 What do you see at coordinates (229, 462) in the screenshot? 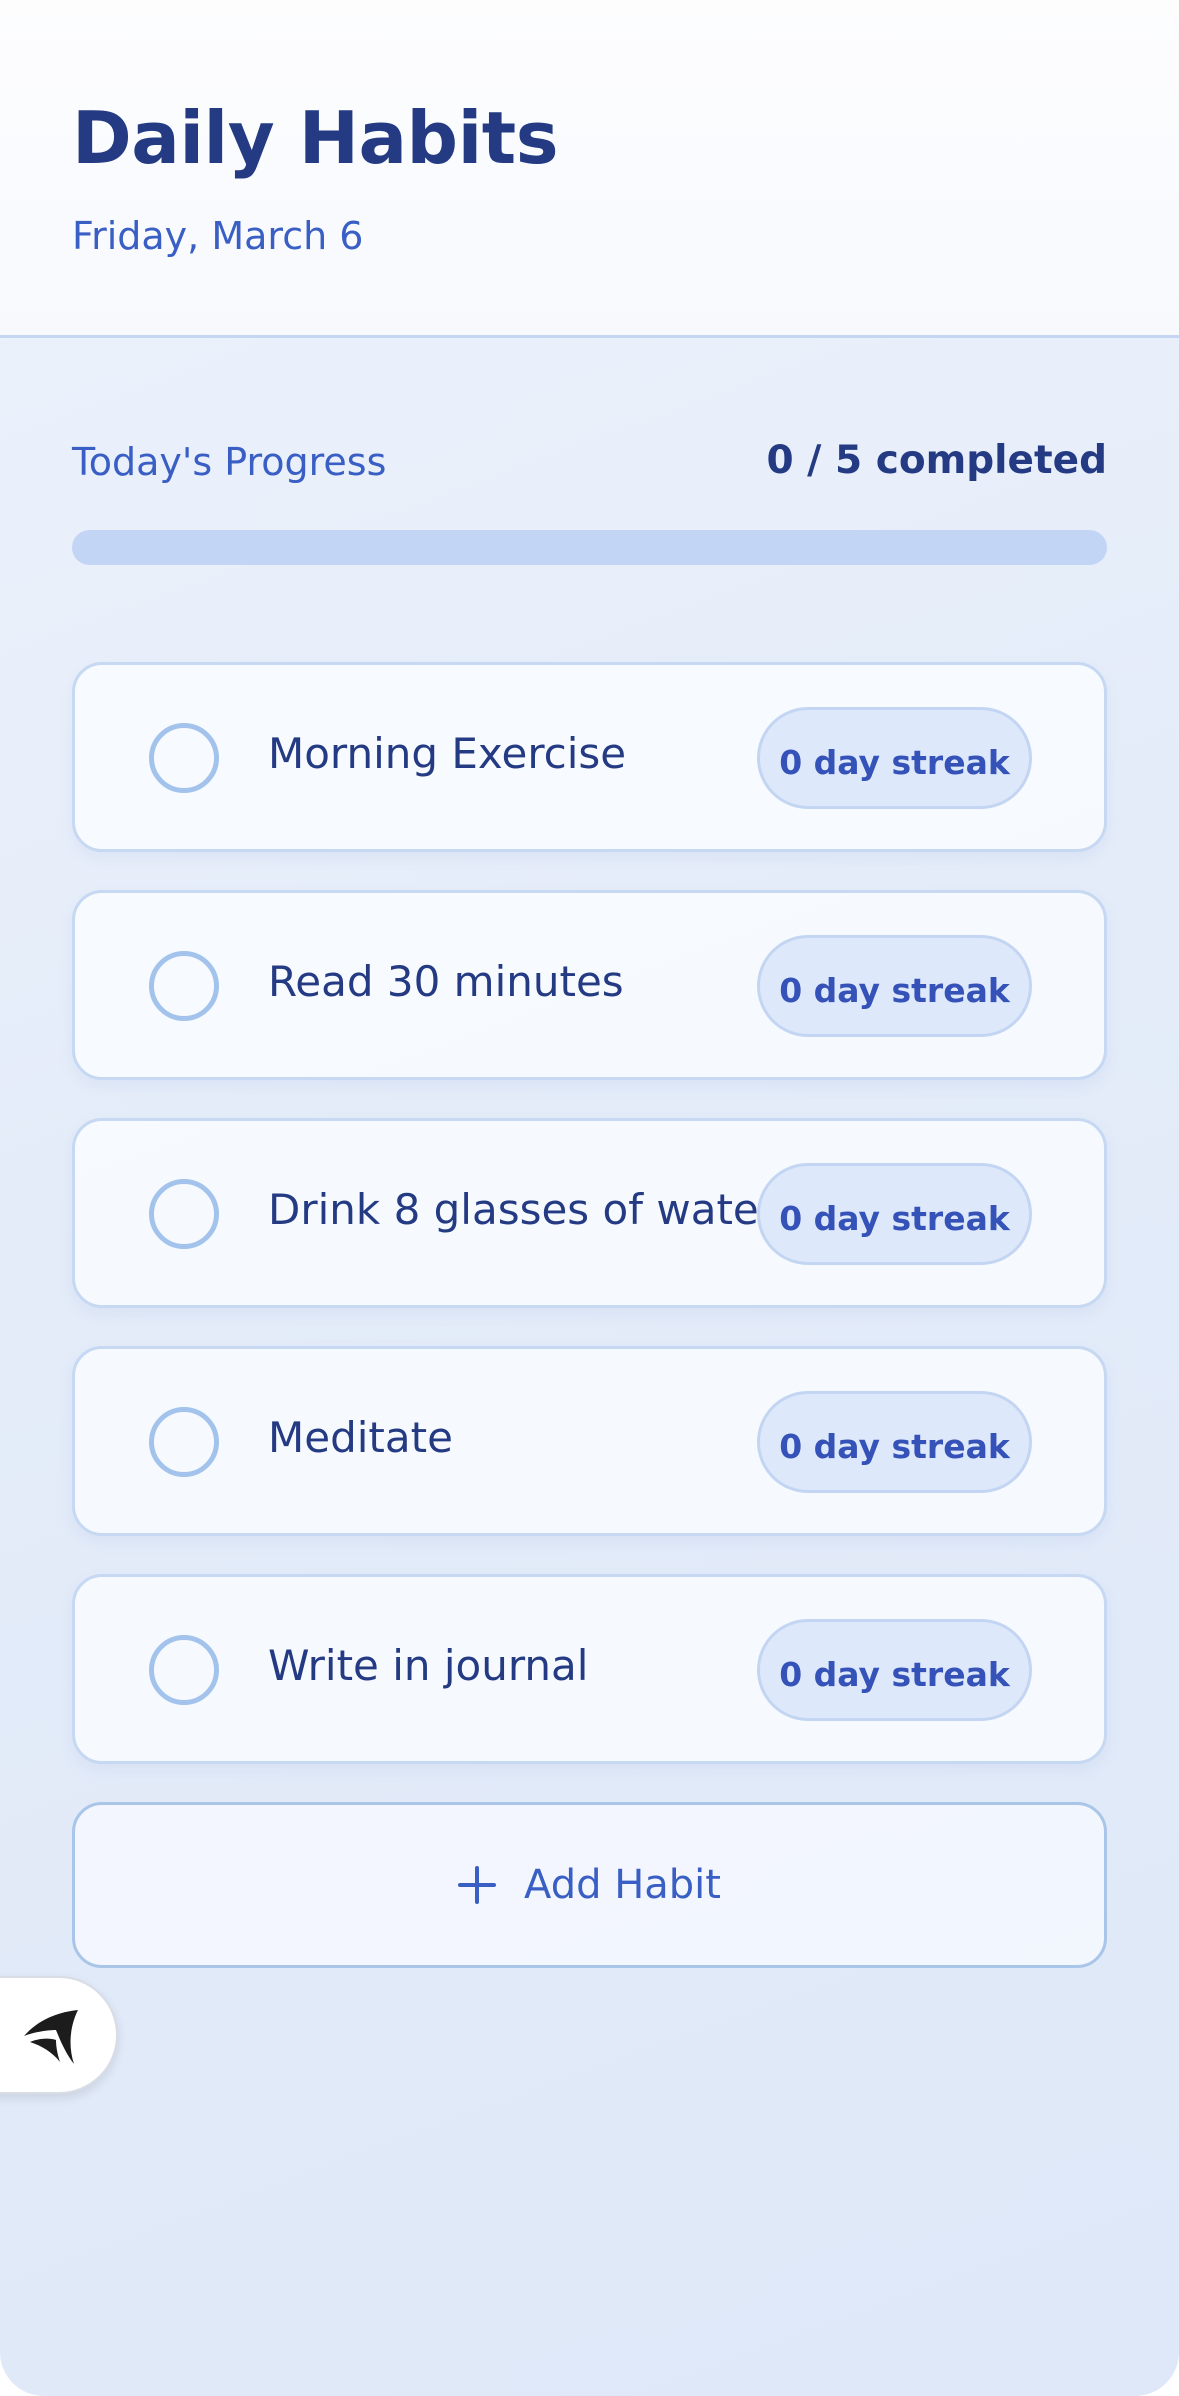
I see `progress-label: Today's Progress` at bounding box center [229, 462].